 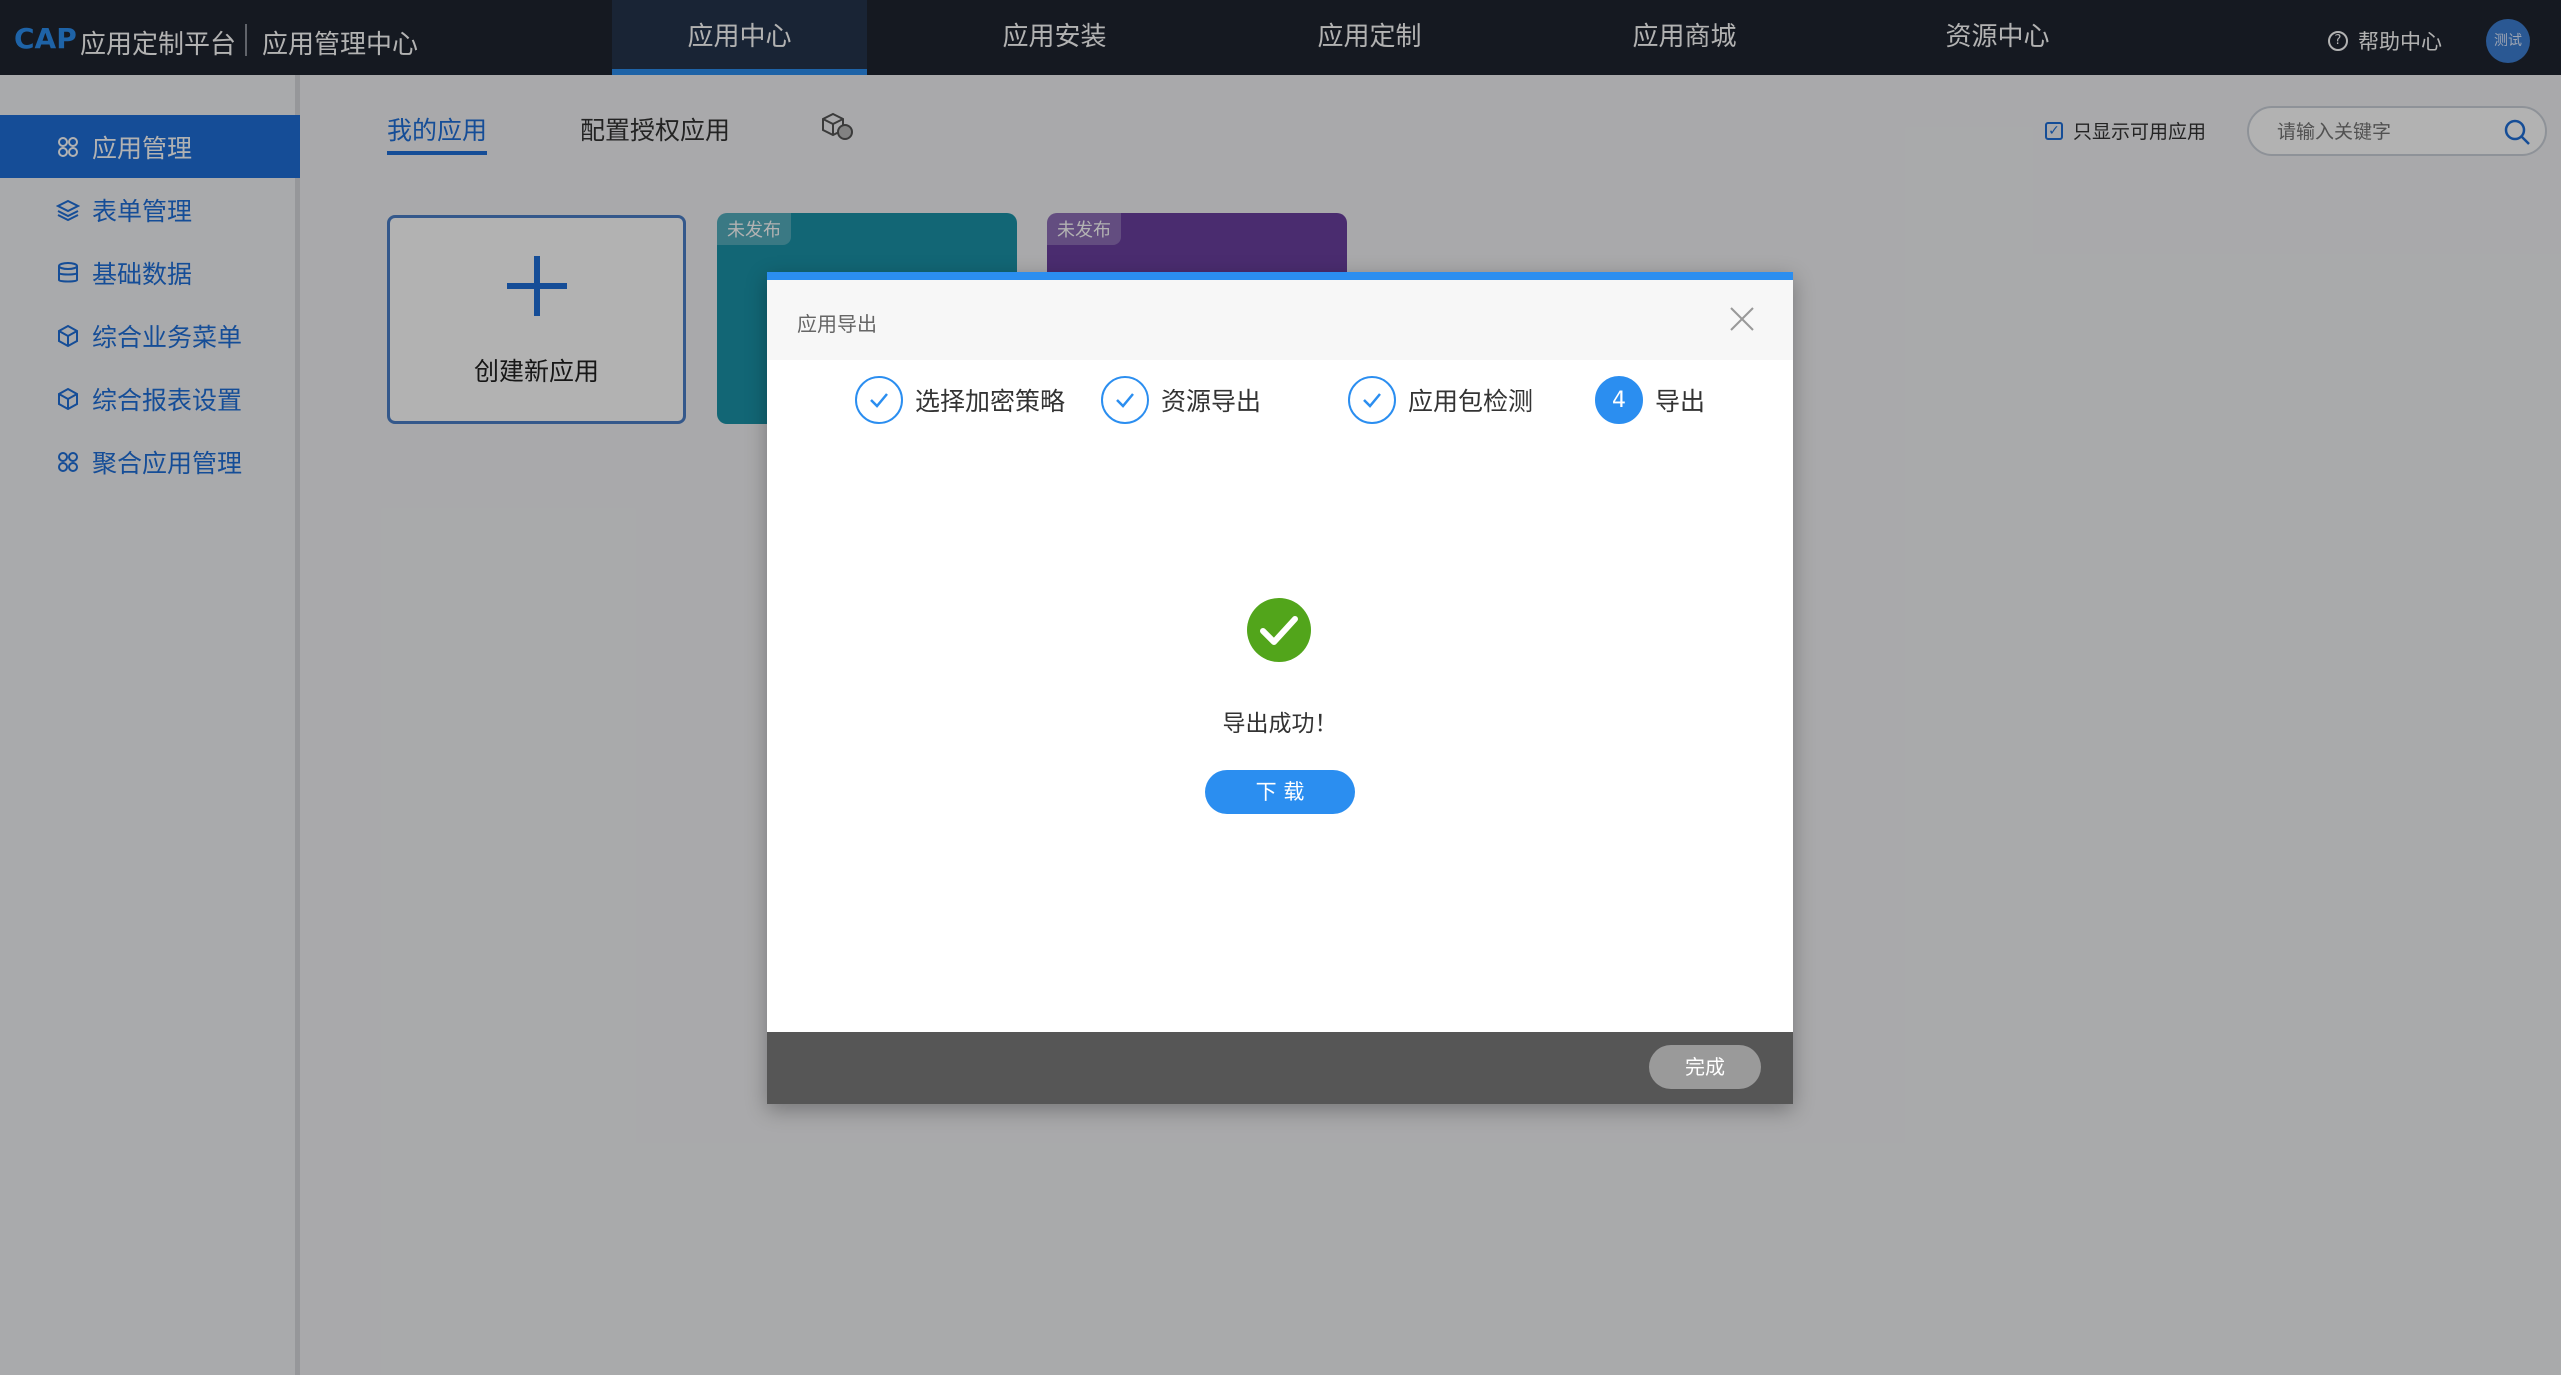 I want to click on dialog-header: 应用导出, so click(x=1280, y=320).